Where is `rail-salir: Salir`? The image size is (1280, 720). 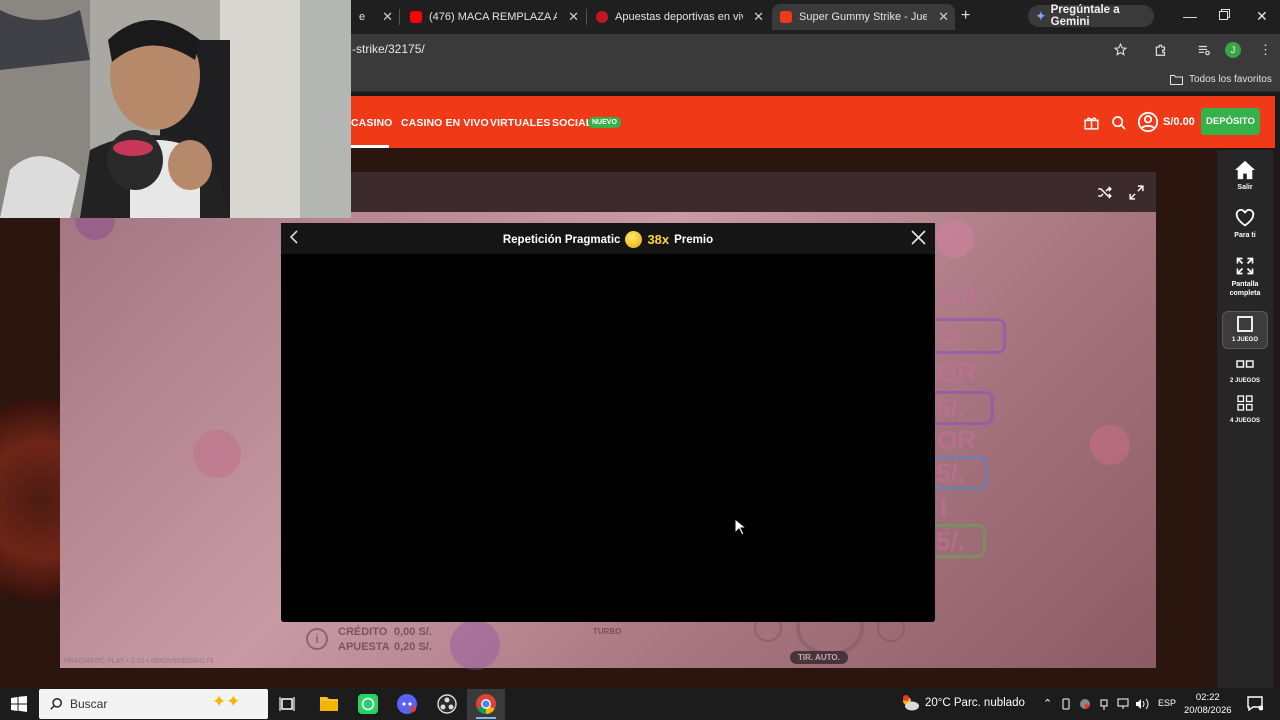 rail-salir: Salir is located at coordinates (1245, 176).